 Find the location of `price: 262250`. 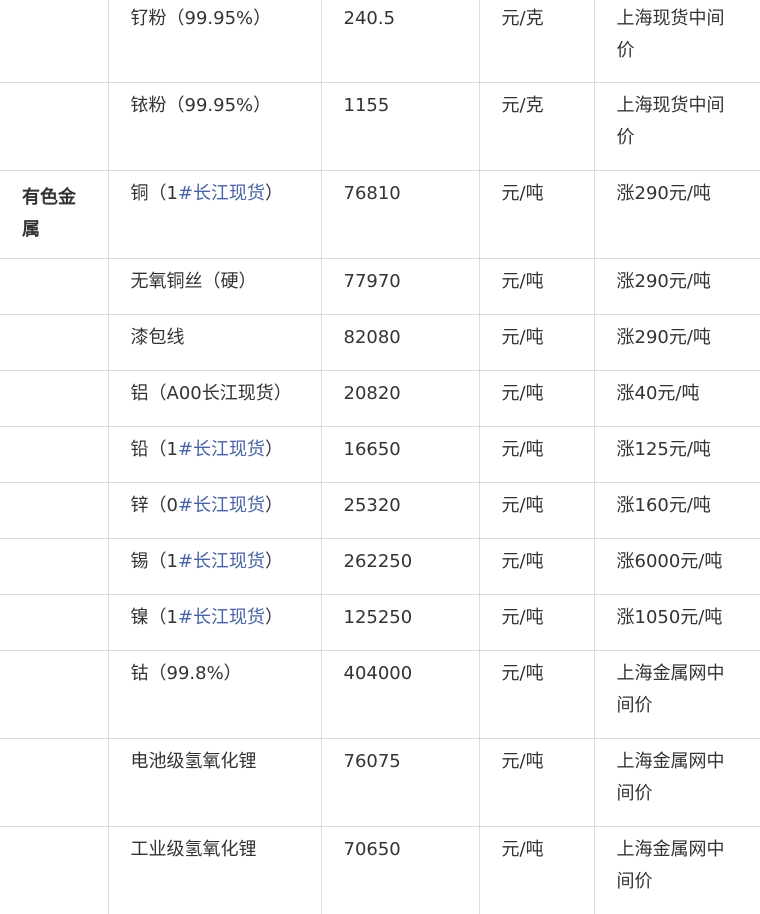

price: 262250 is located at coordinates (400, 566).